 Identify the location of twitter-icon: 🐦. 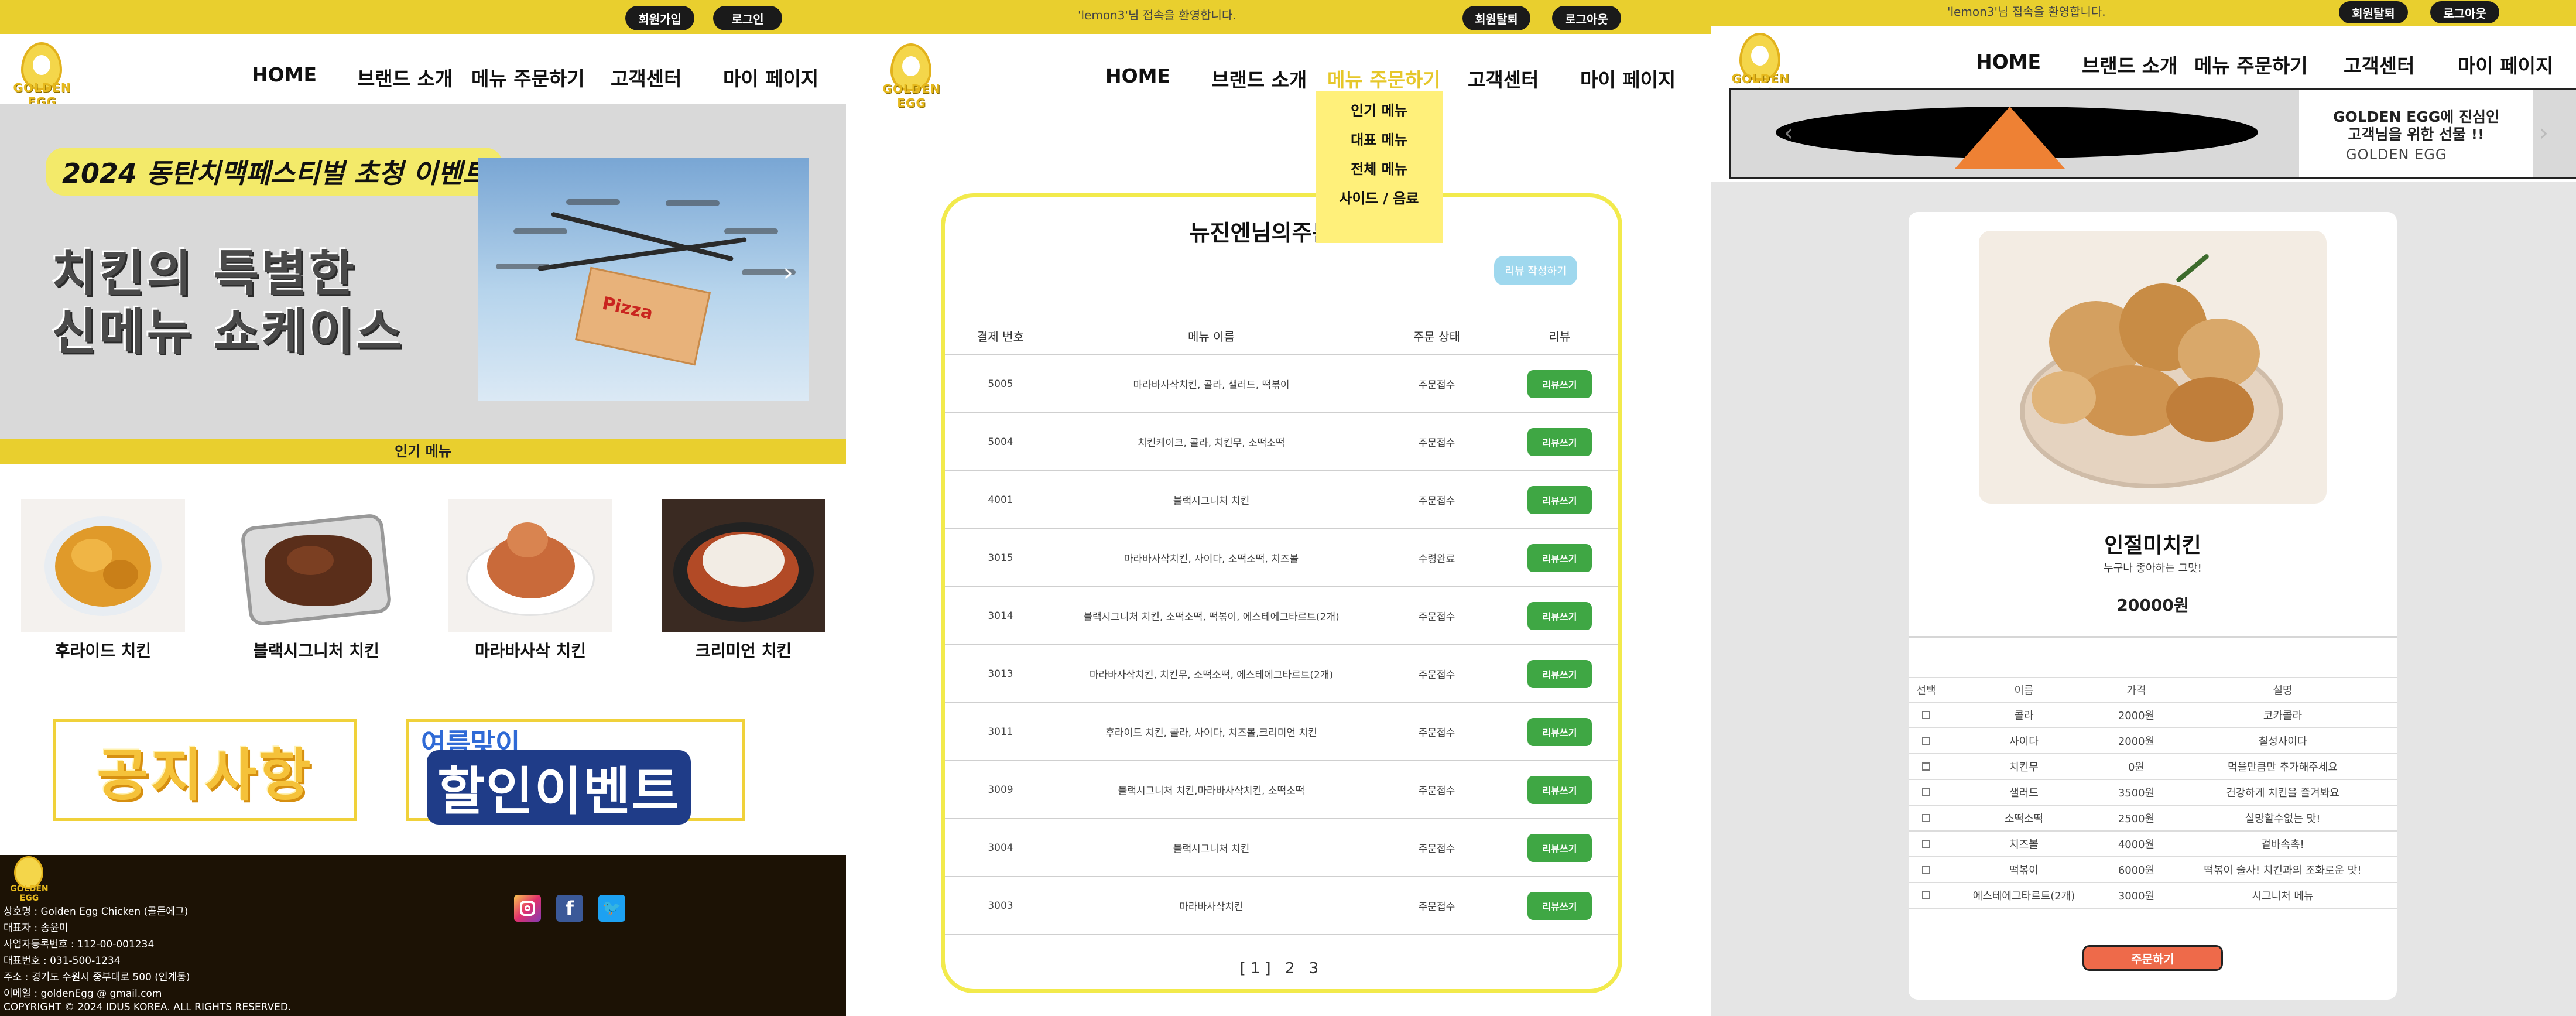
(611, 908).